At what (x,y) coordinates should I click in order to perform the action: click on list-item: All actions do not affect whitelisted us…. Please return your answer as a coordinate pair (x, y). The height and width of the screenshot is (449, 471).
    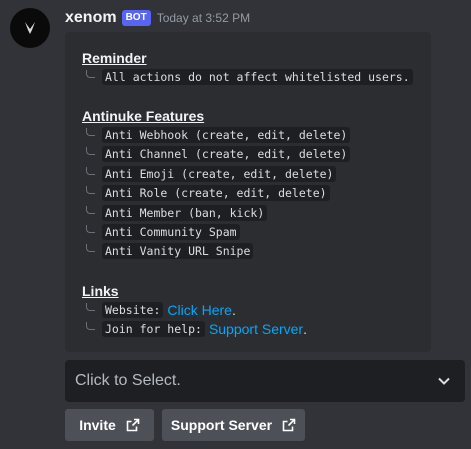
    Looking at the image, I should click on (256, 76).